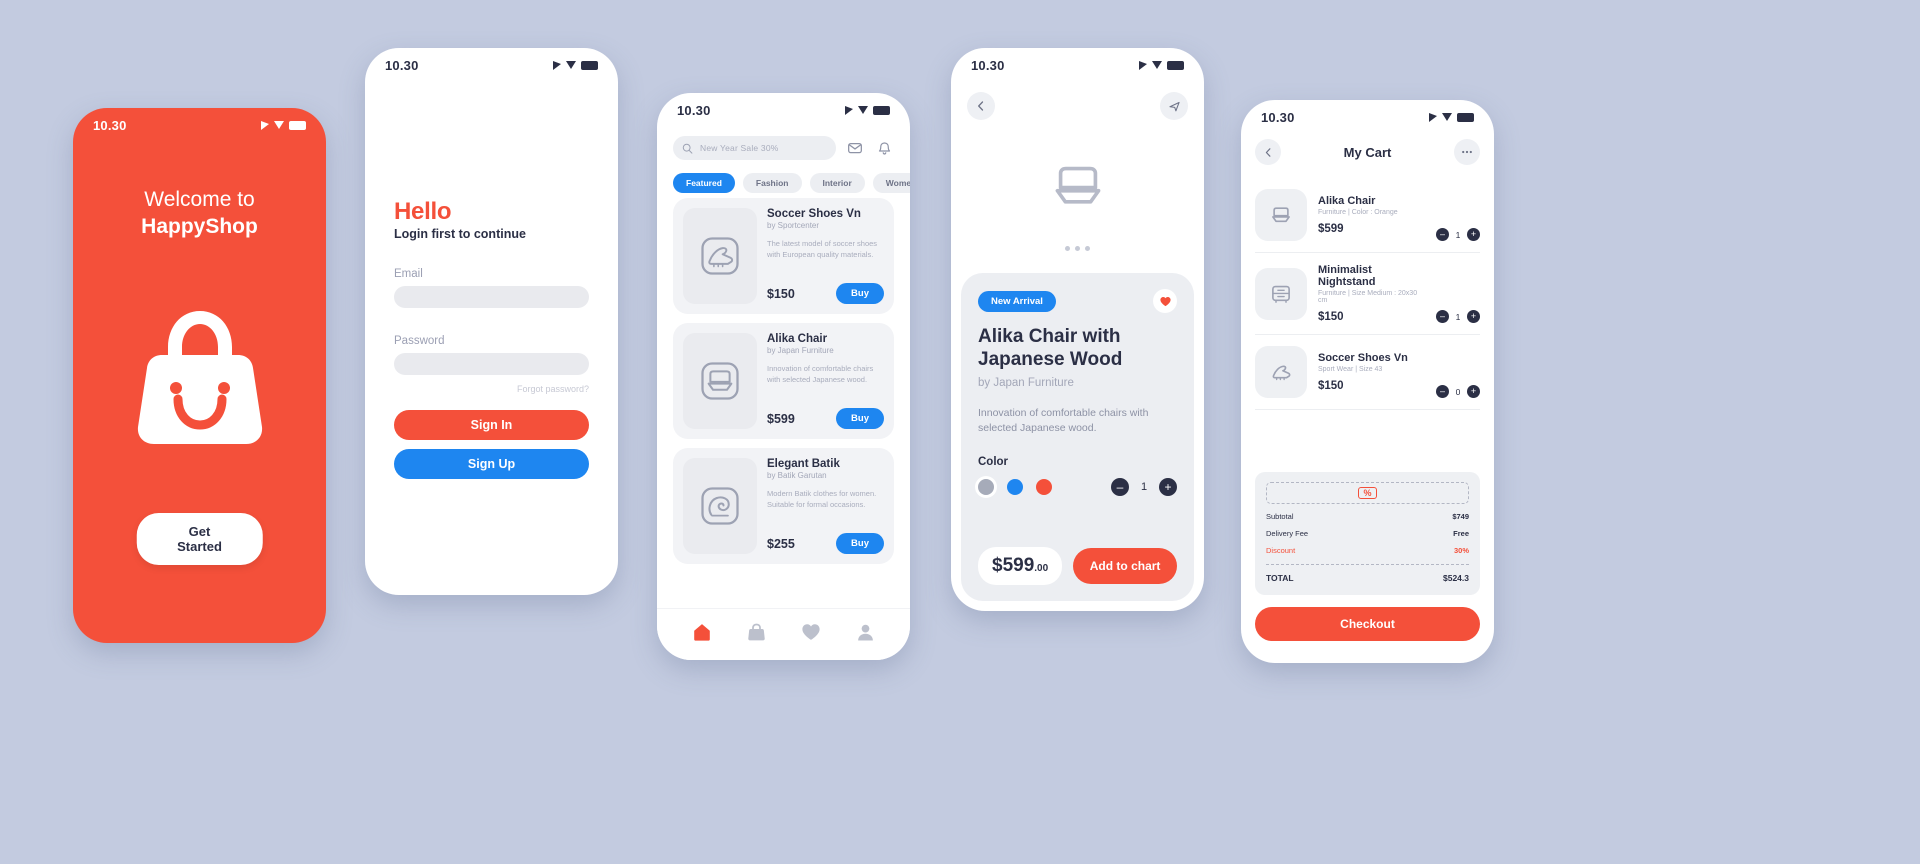  I want to click on color-swatch-gray, so click(986, 487).